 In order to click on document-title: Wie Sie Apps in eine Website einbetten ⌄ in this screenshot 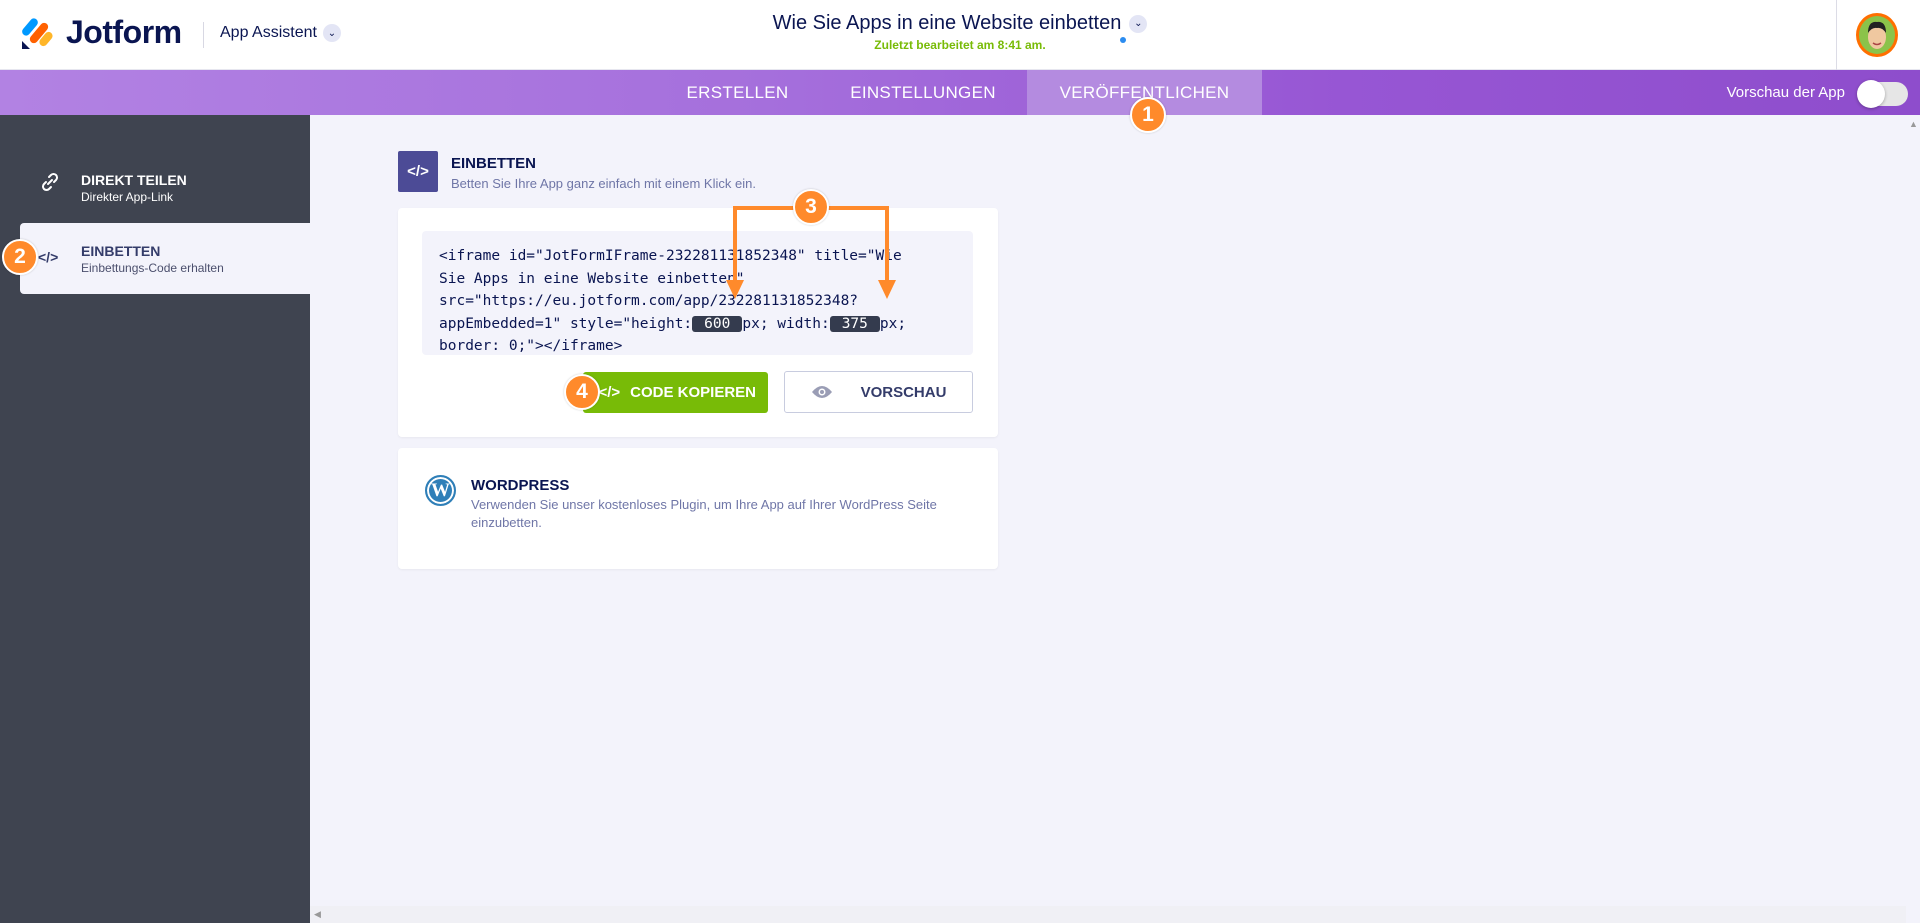, I will do `click(960, 23)`.